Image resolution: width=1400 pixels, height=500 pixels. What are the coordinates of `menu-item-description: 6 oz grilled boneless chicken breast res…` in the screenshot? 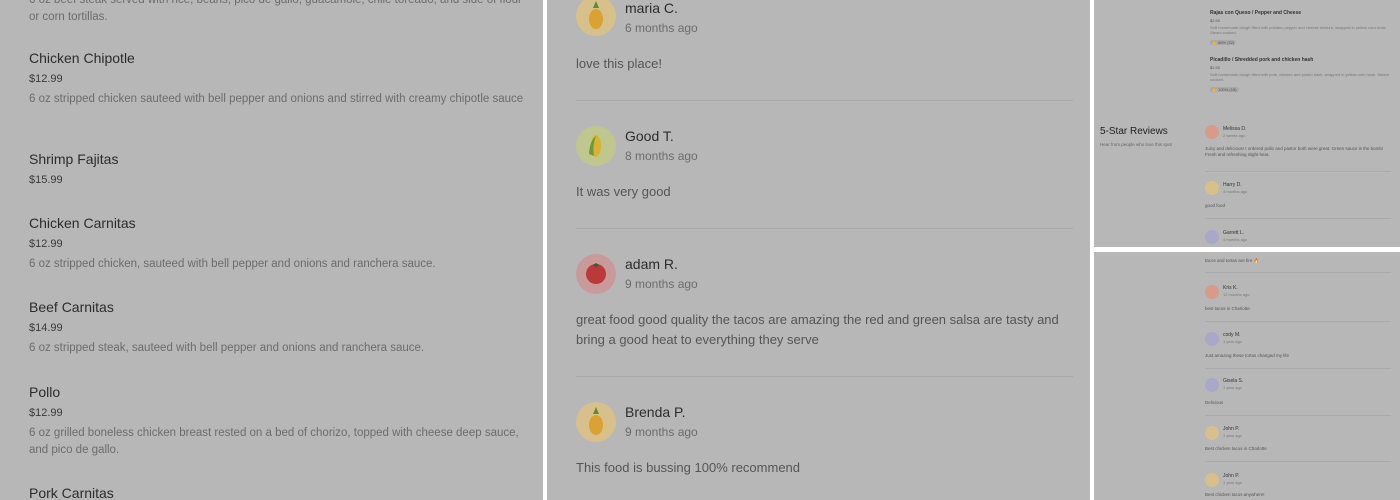 It's located at (274, 441).